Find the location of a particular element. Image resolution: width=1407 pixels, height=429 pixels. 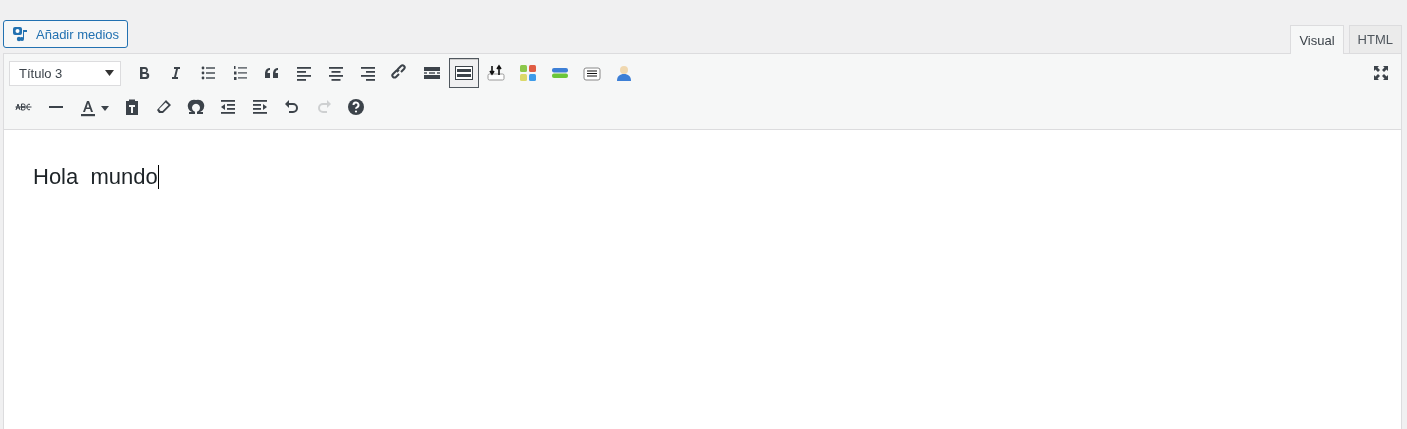

media-icon is located at coordinates (21, 34).